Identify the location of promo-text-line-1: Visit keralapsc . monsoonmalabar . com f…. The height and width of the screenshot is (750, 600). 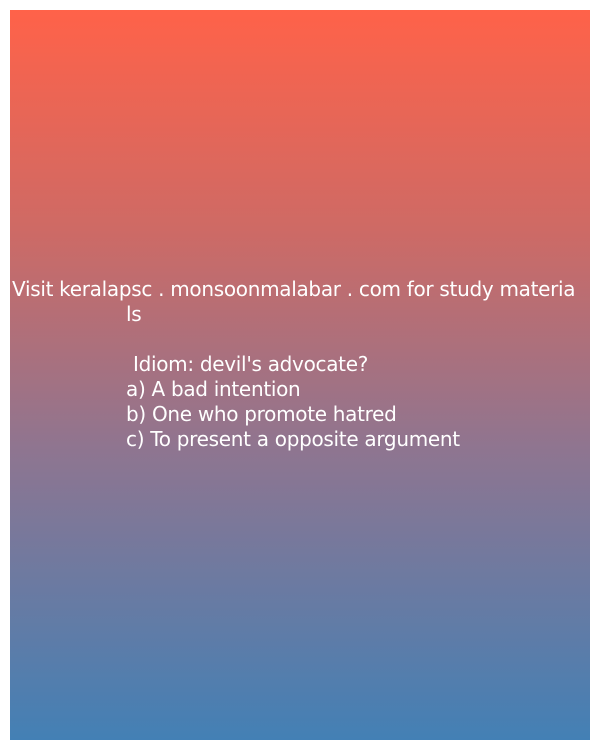
(294, 289).